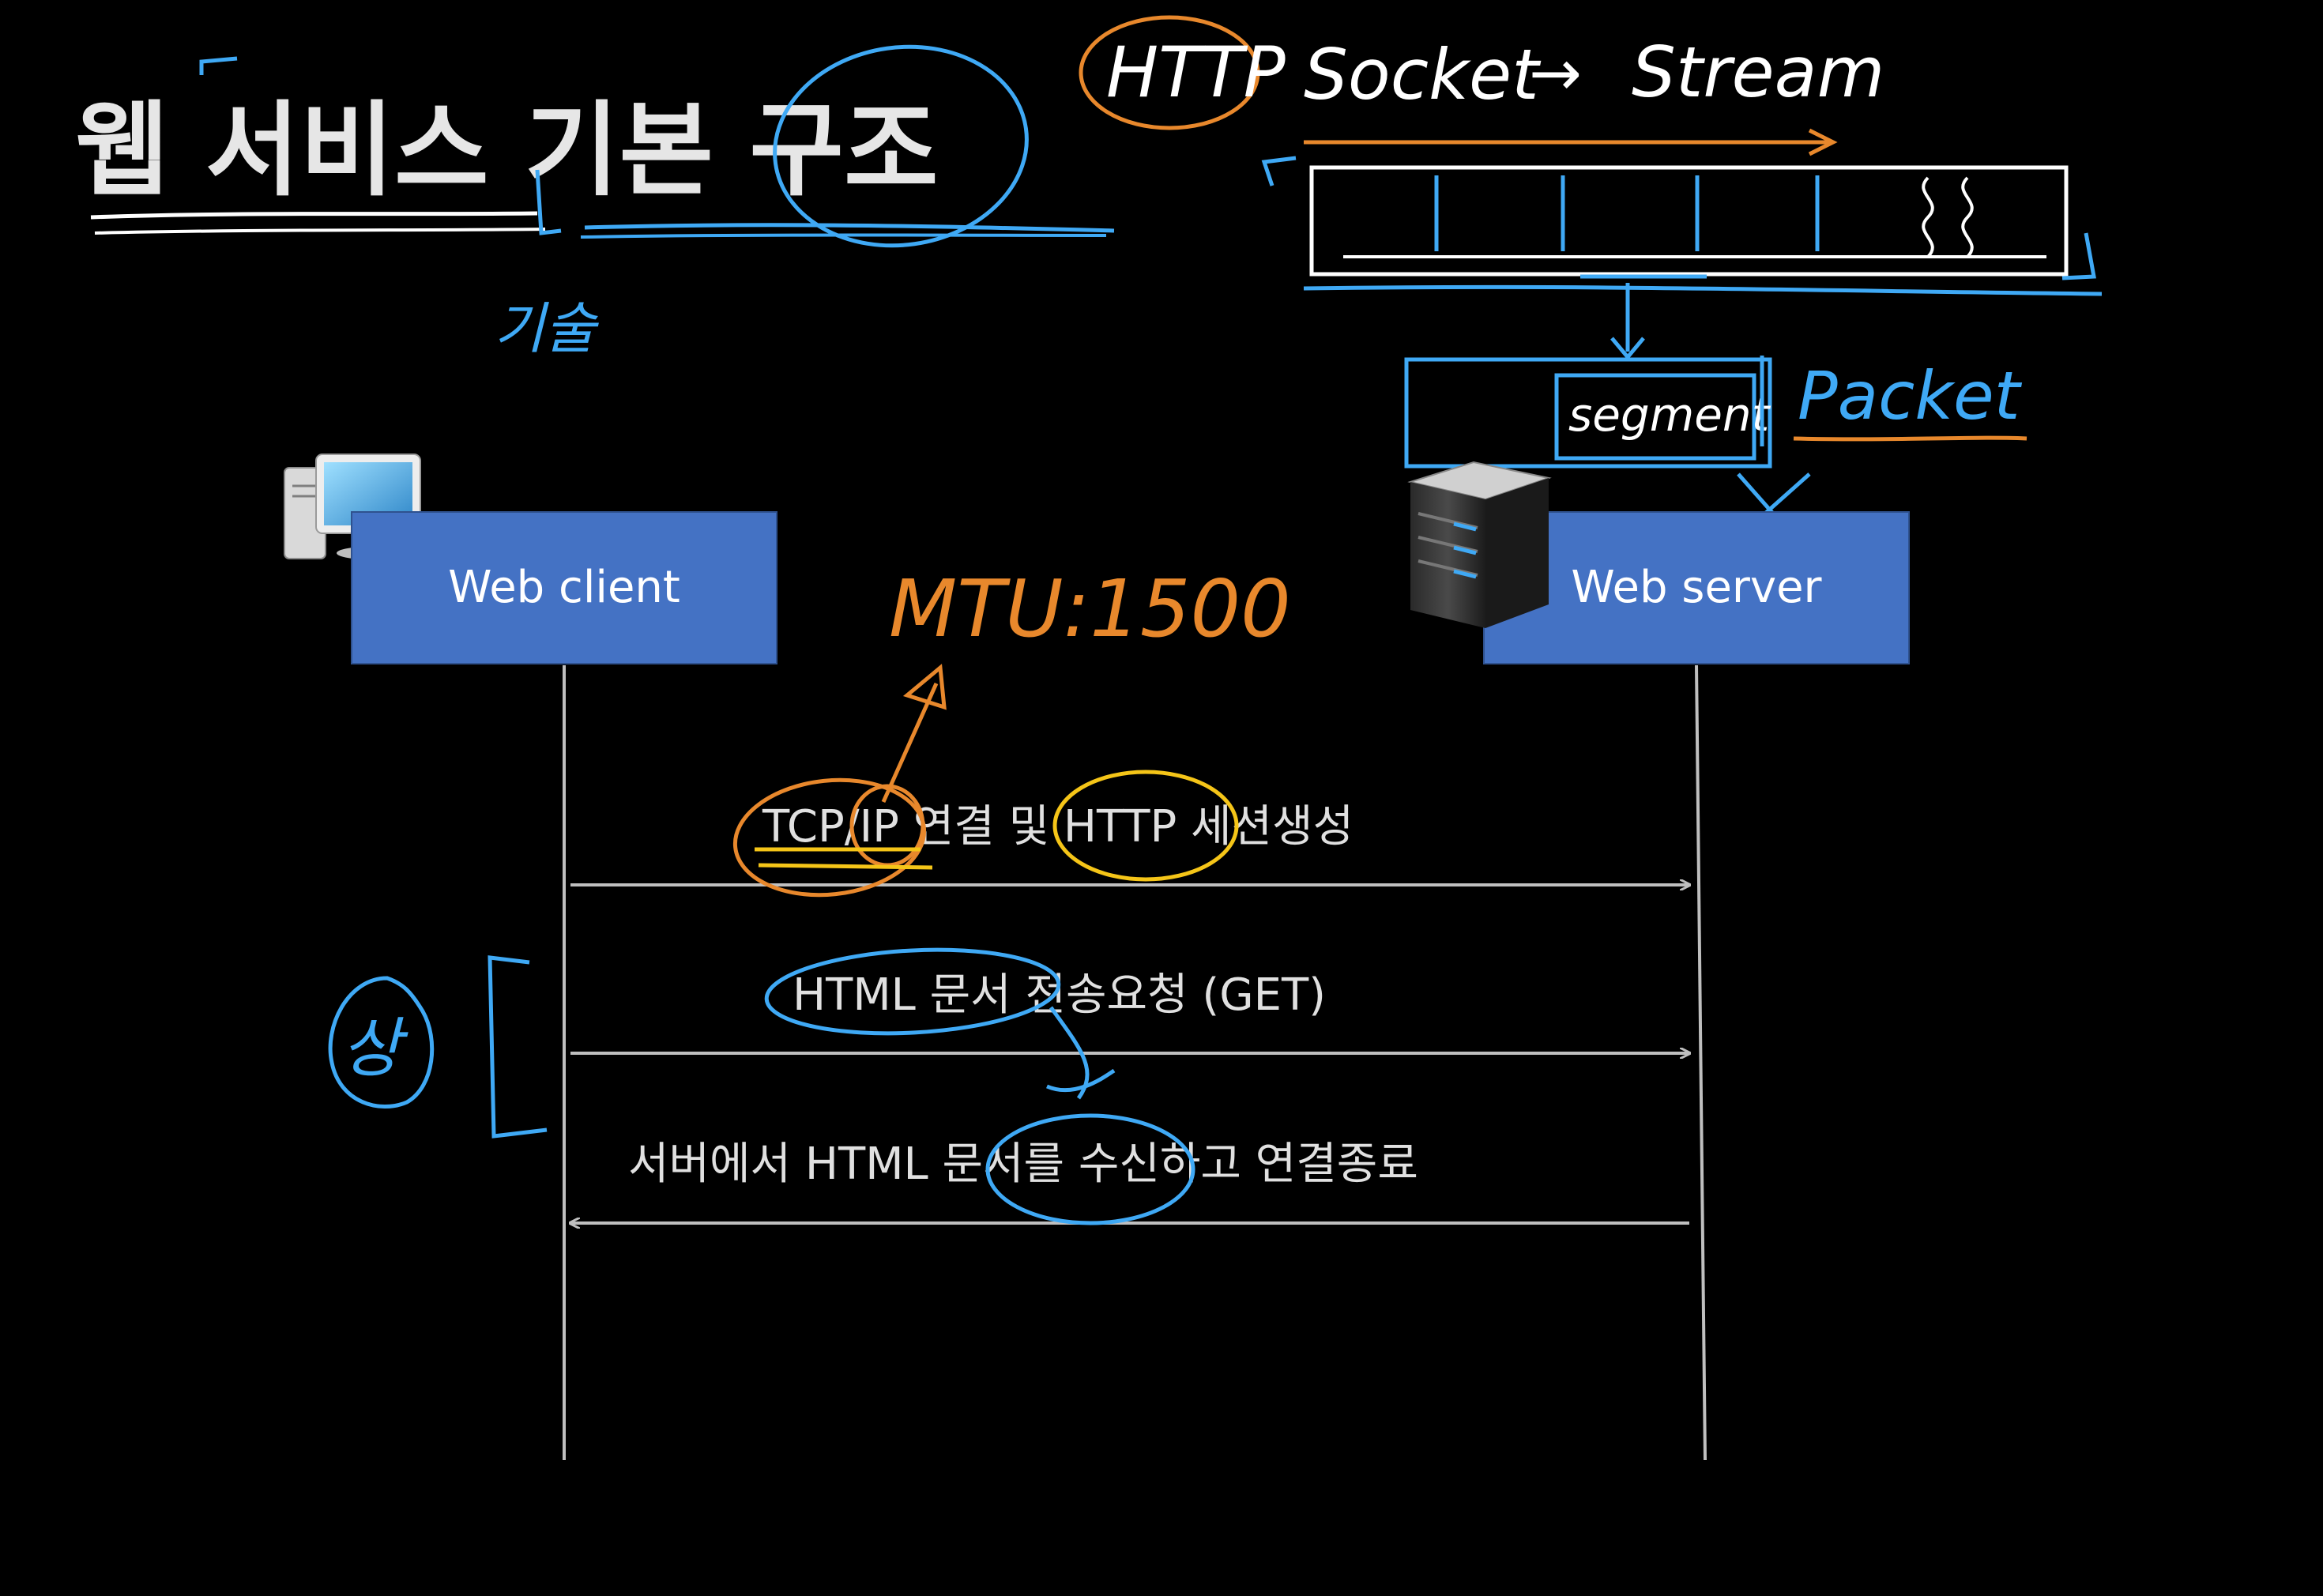  What do you see at coordinates (924, 687) in the screenshot?
I see `mtu-pointer-head` at bounding box center [924, 687].